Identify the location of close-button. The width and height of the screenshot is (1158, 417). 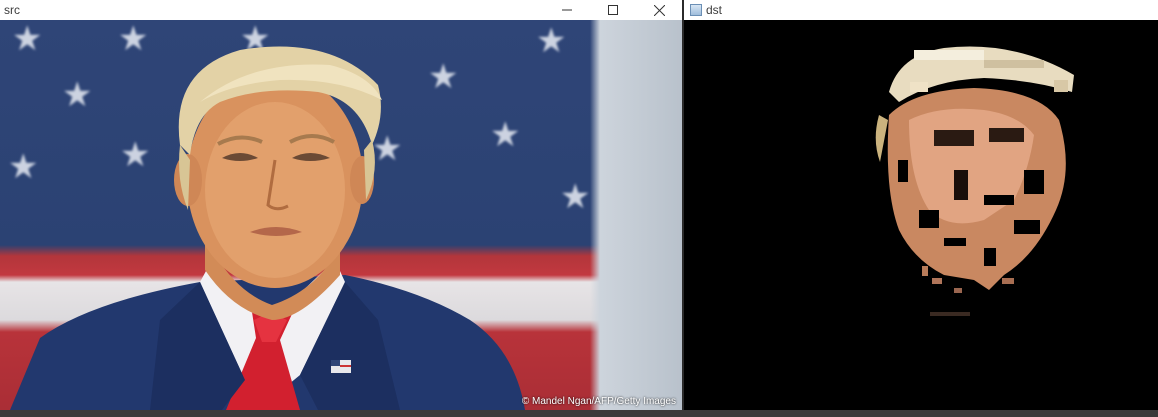
(659, 10).